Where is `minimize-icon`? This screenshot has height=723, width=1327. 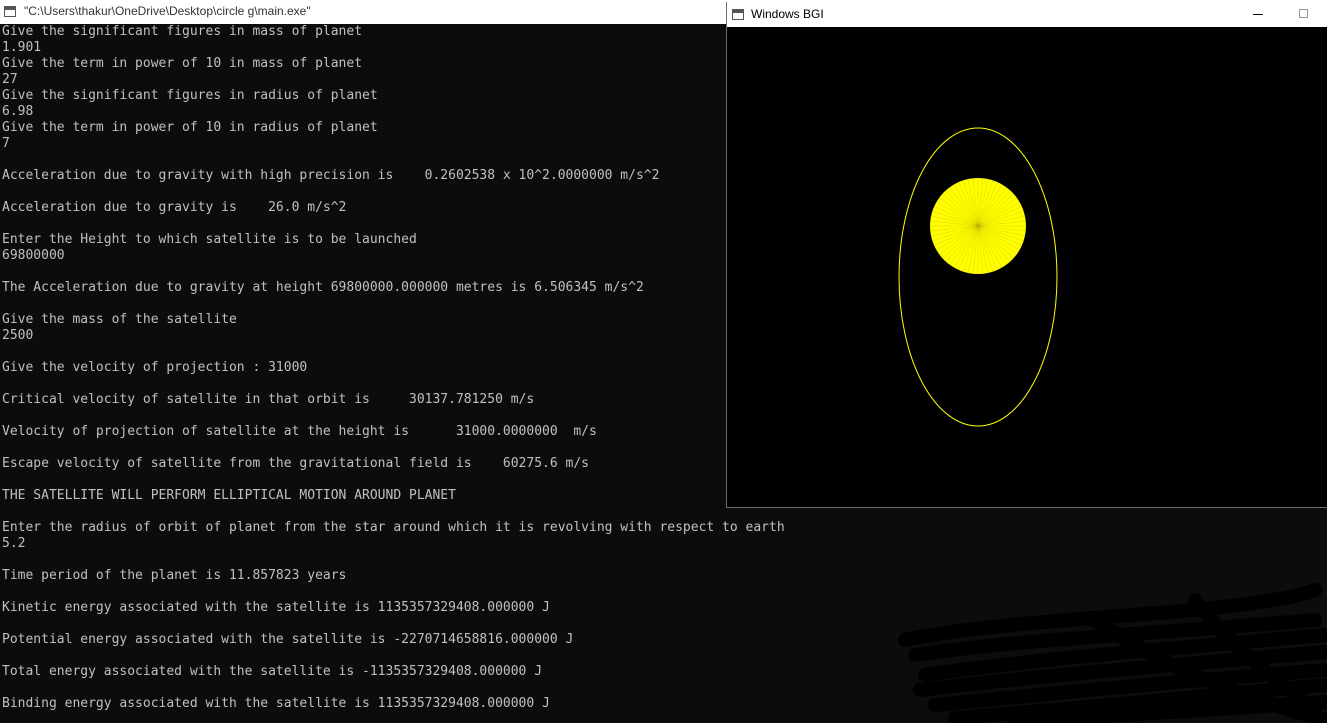 minimize-icon is located at coordinates (1258, 14).